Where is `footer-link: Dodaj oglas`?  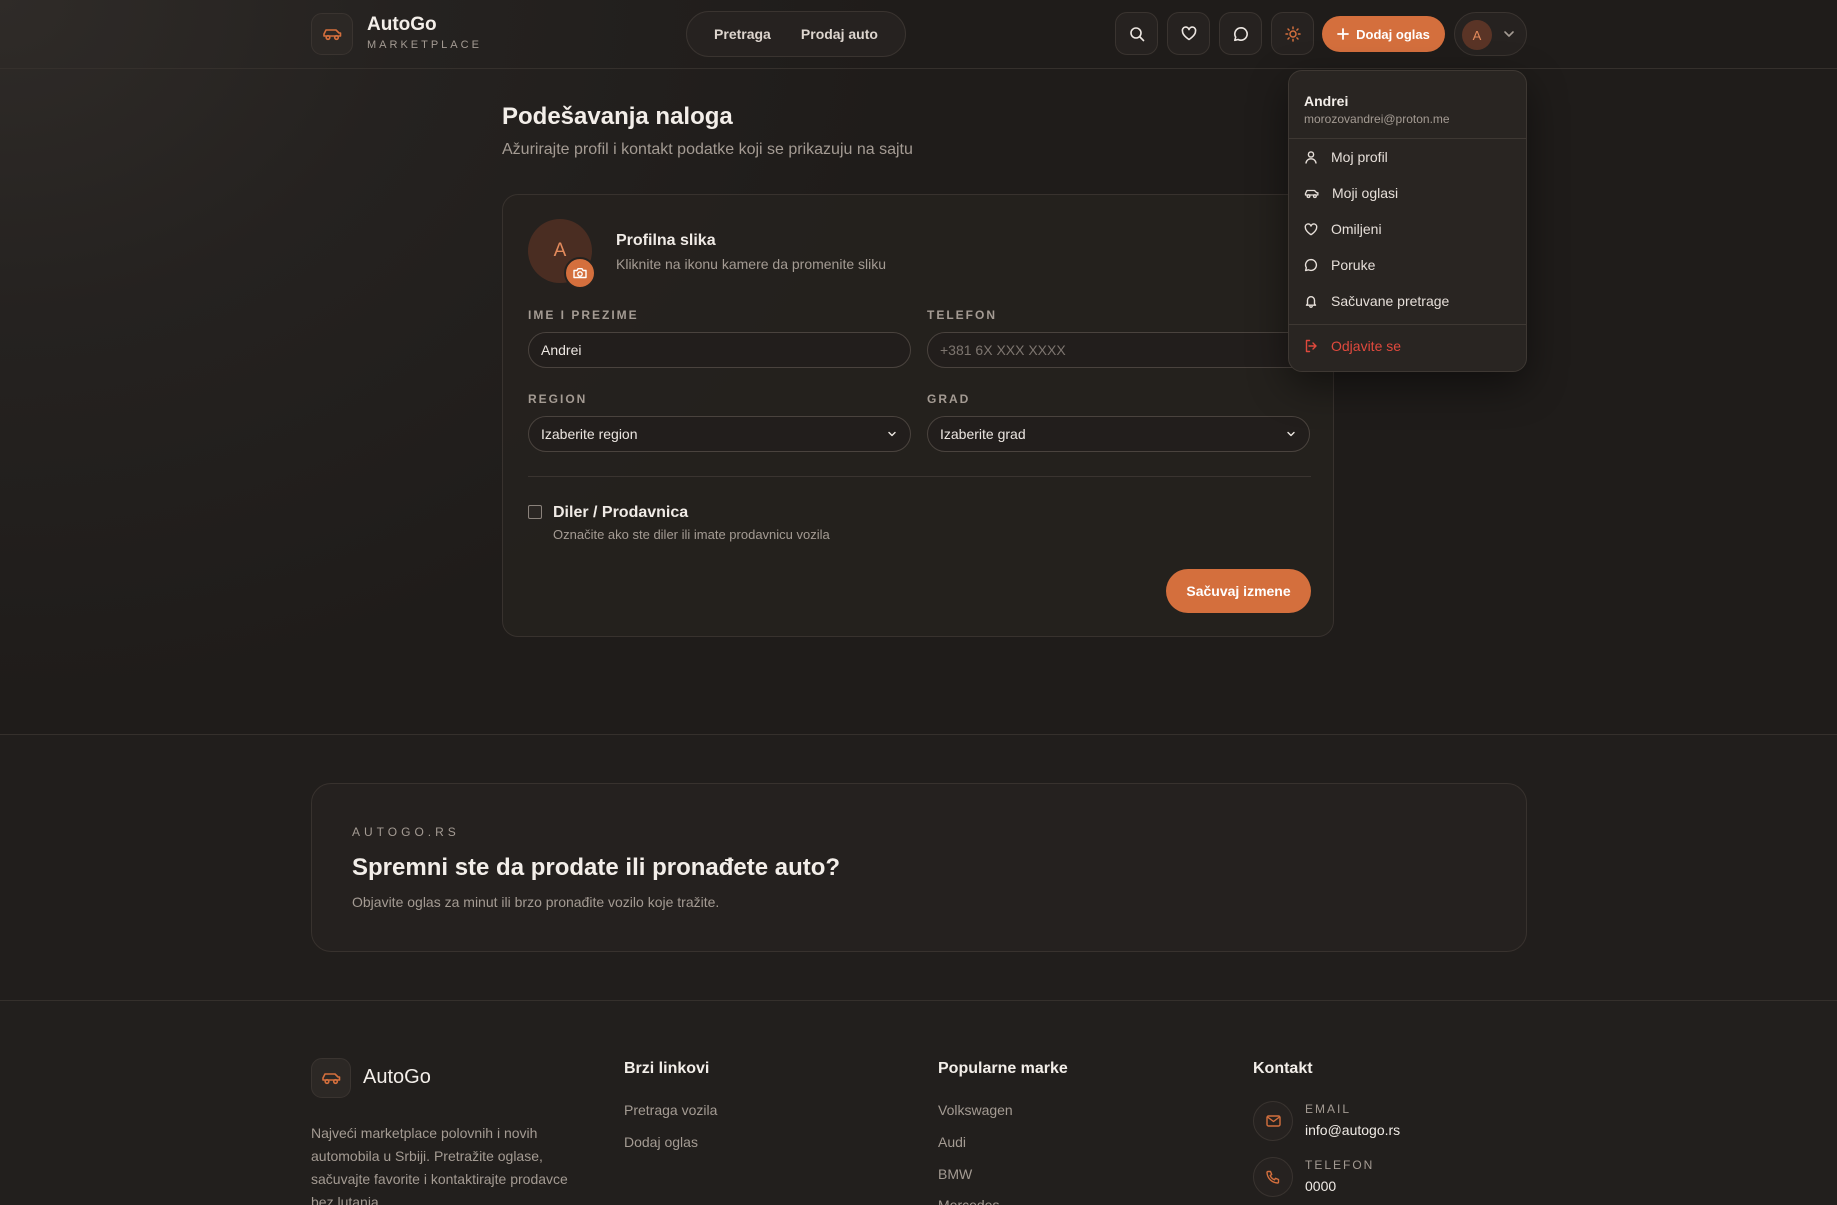 footer-link: Dodaj oglas is located at coordinates (661, 1142).